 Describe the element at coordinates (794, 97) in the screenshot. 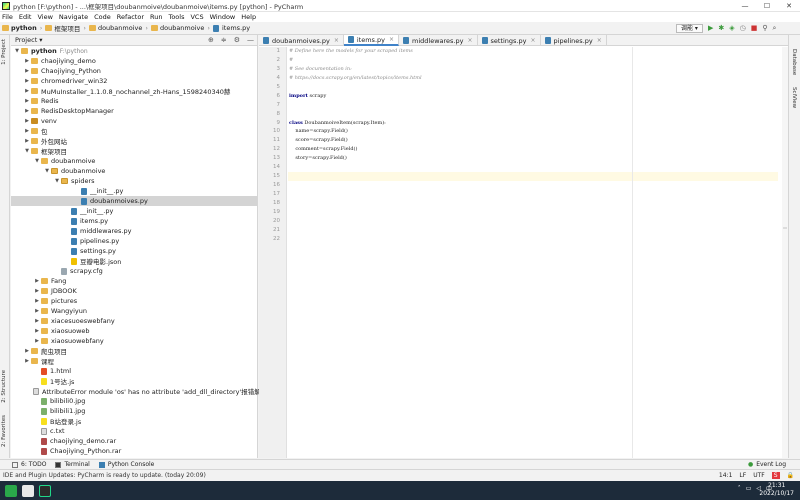

I see `tool-tab-sciview: SciView` at that location.